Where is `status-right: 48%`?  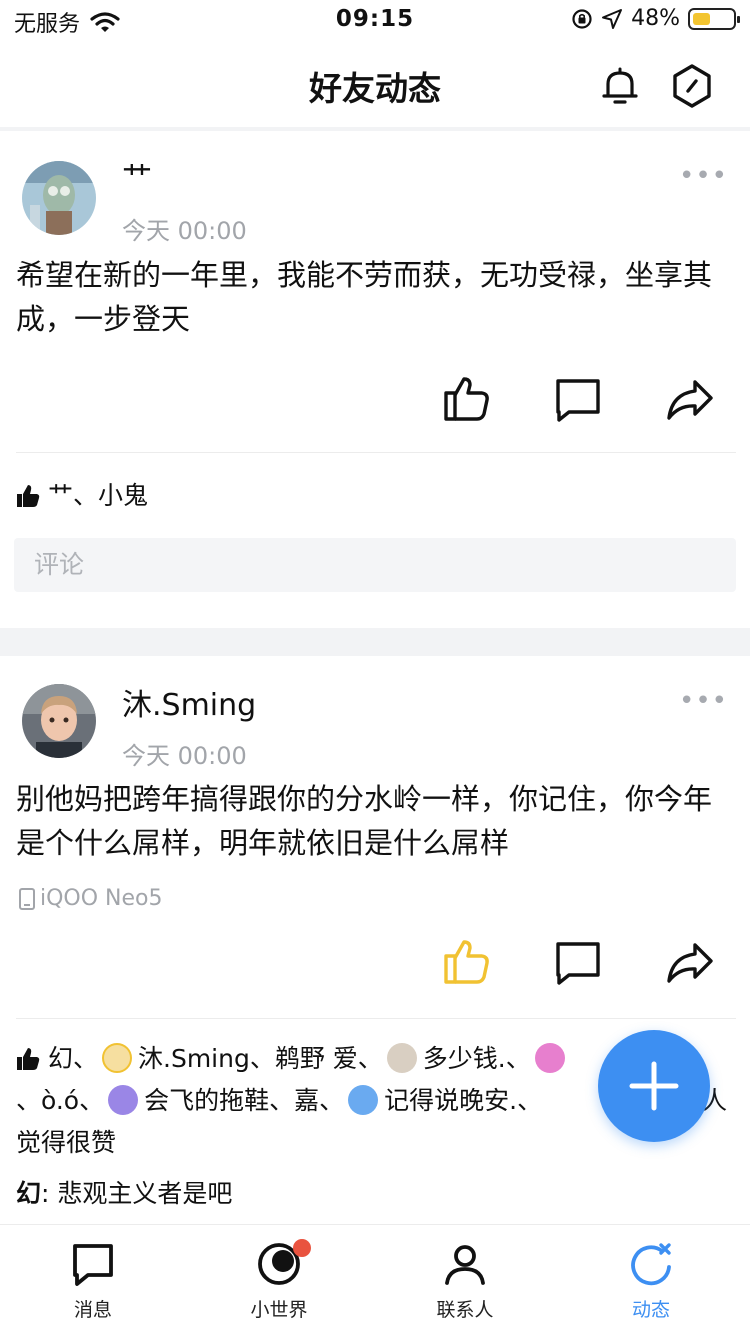 status-right: 48% is located at coordinates (655, 18).